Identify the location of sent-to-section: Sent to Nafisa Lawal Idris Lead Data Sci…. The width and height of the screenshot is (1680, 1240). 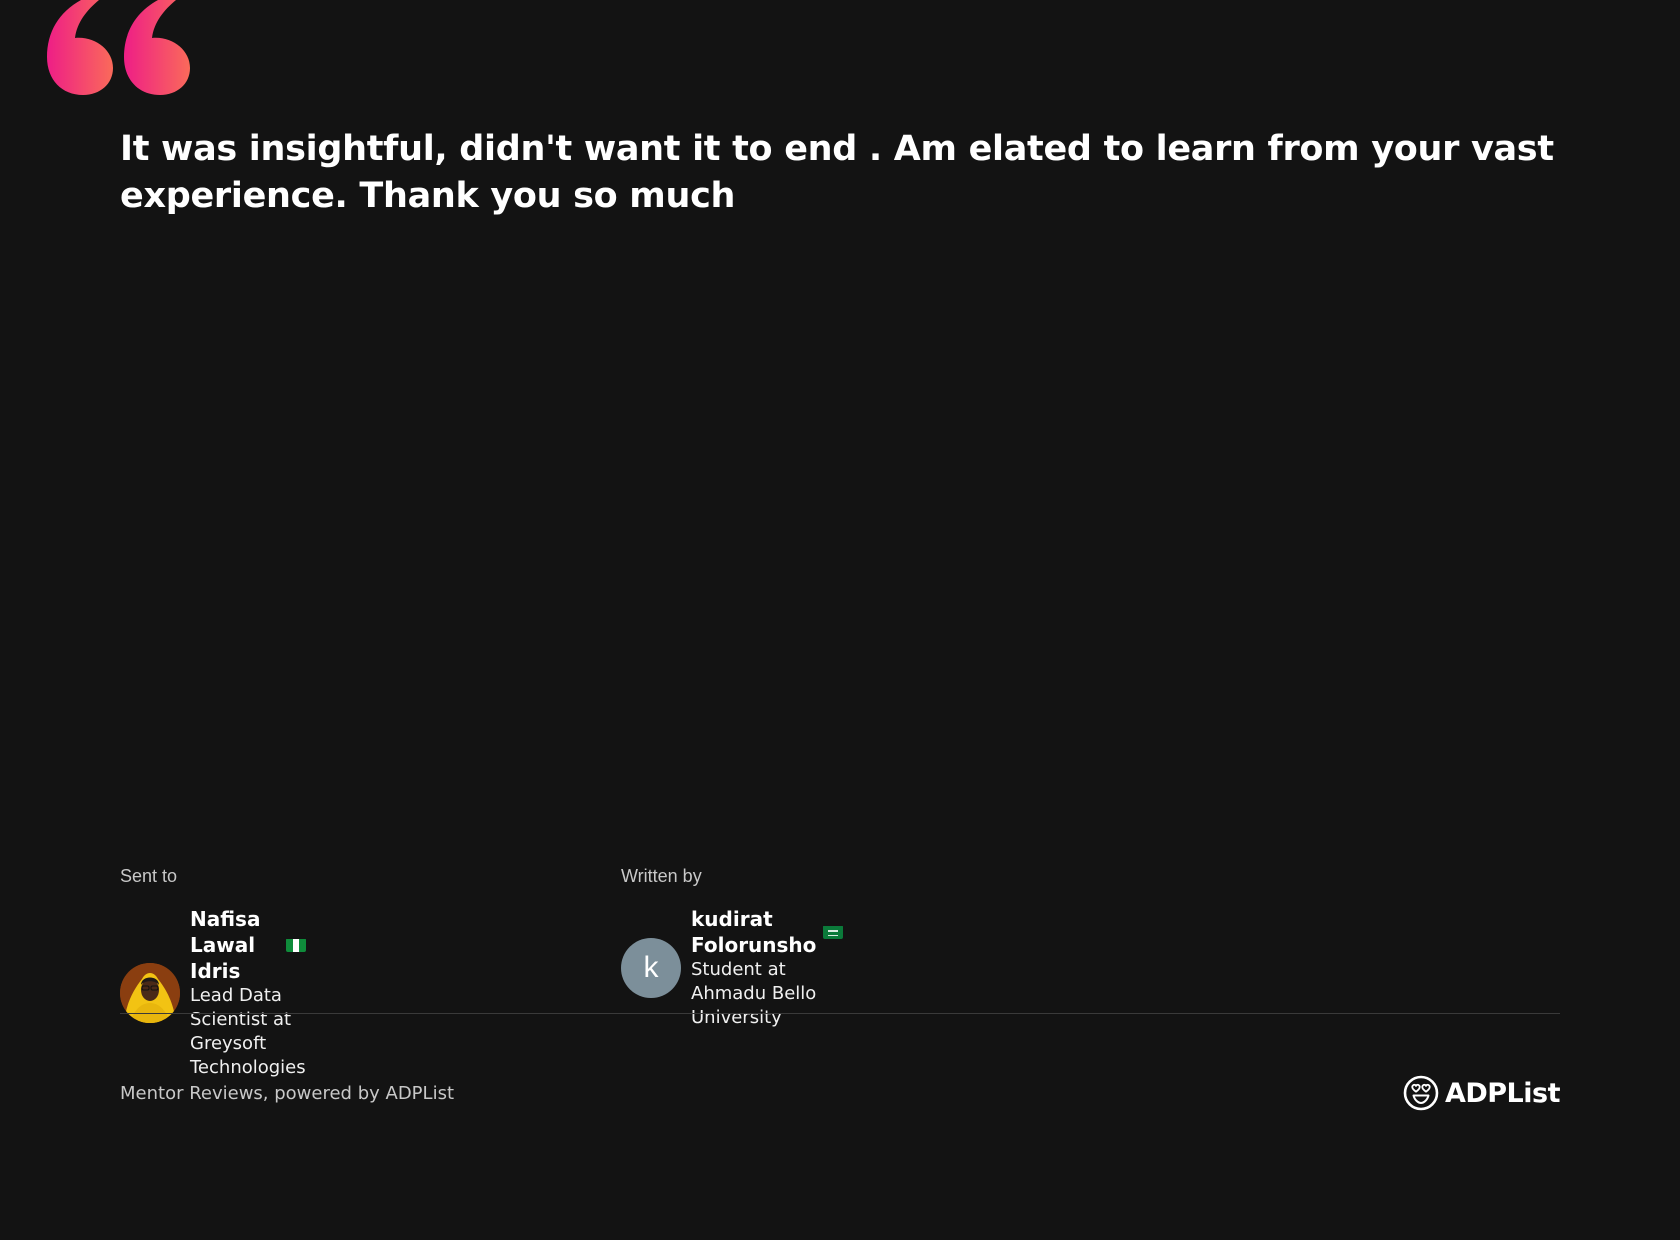
(213, 972).